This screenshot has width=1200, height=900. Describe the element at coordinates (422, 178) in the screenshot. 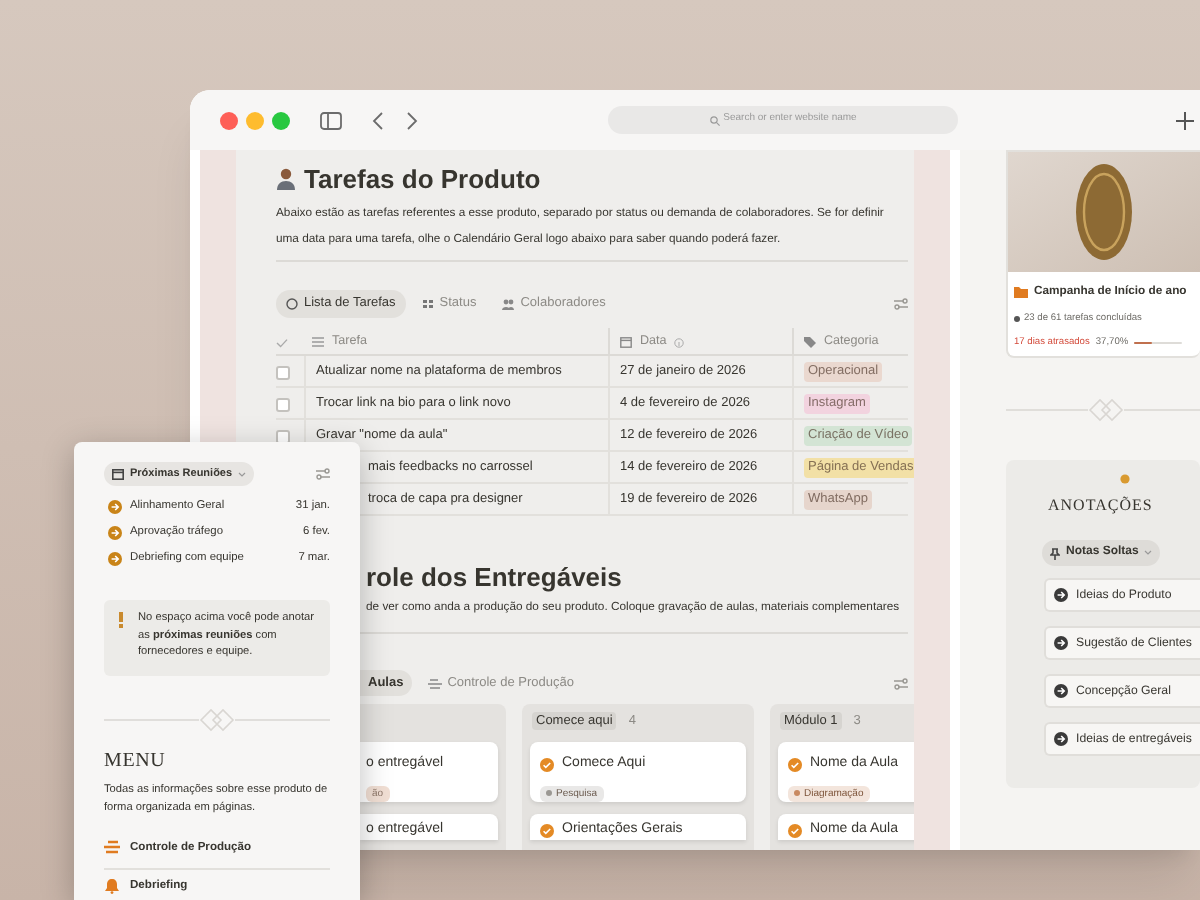

I see `section-heading: Tarefas do Produto` at that location.